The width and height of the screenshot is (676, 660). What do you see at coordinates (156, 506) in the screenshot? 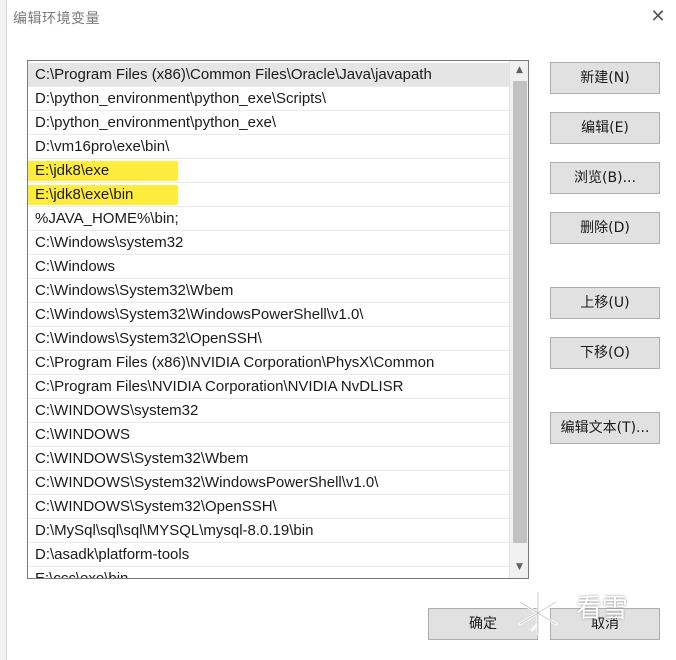
I see `path-text: C:\WINDOWS\System32\OpenSSH\` at bounding box center [156, 506].